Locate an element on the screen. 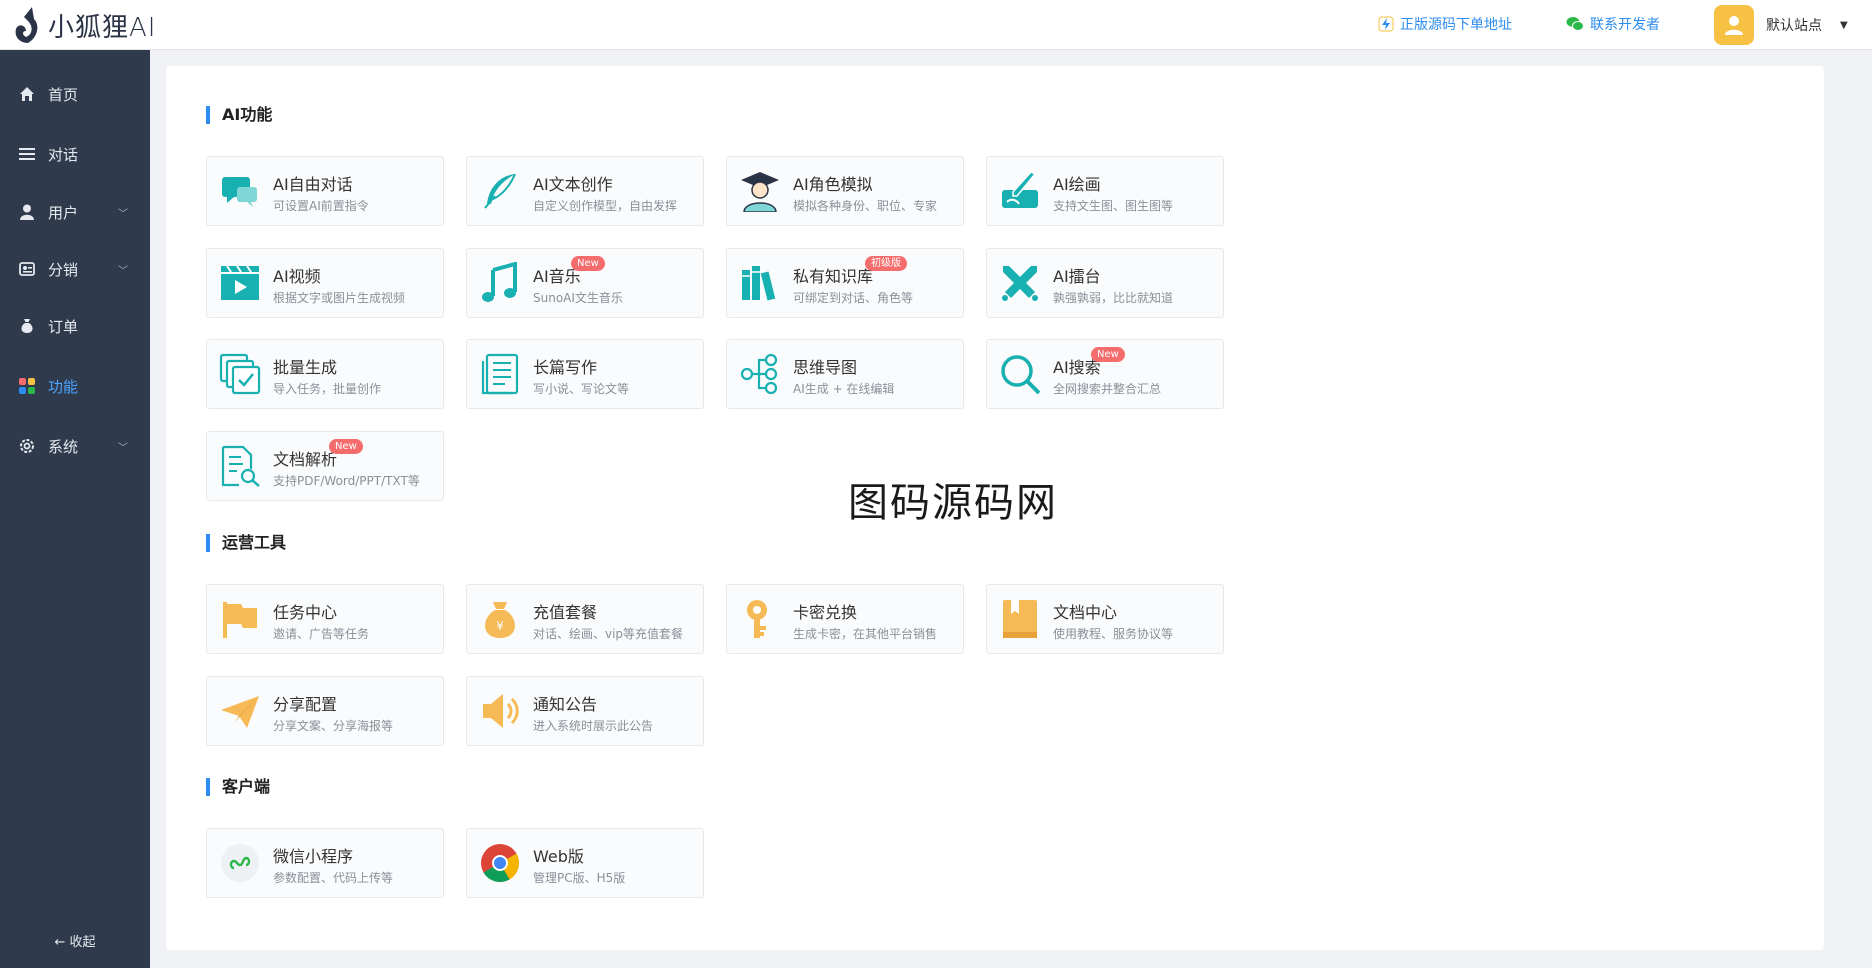  tile-title: AI视频 is located at coordinates (297, 276).